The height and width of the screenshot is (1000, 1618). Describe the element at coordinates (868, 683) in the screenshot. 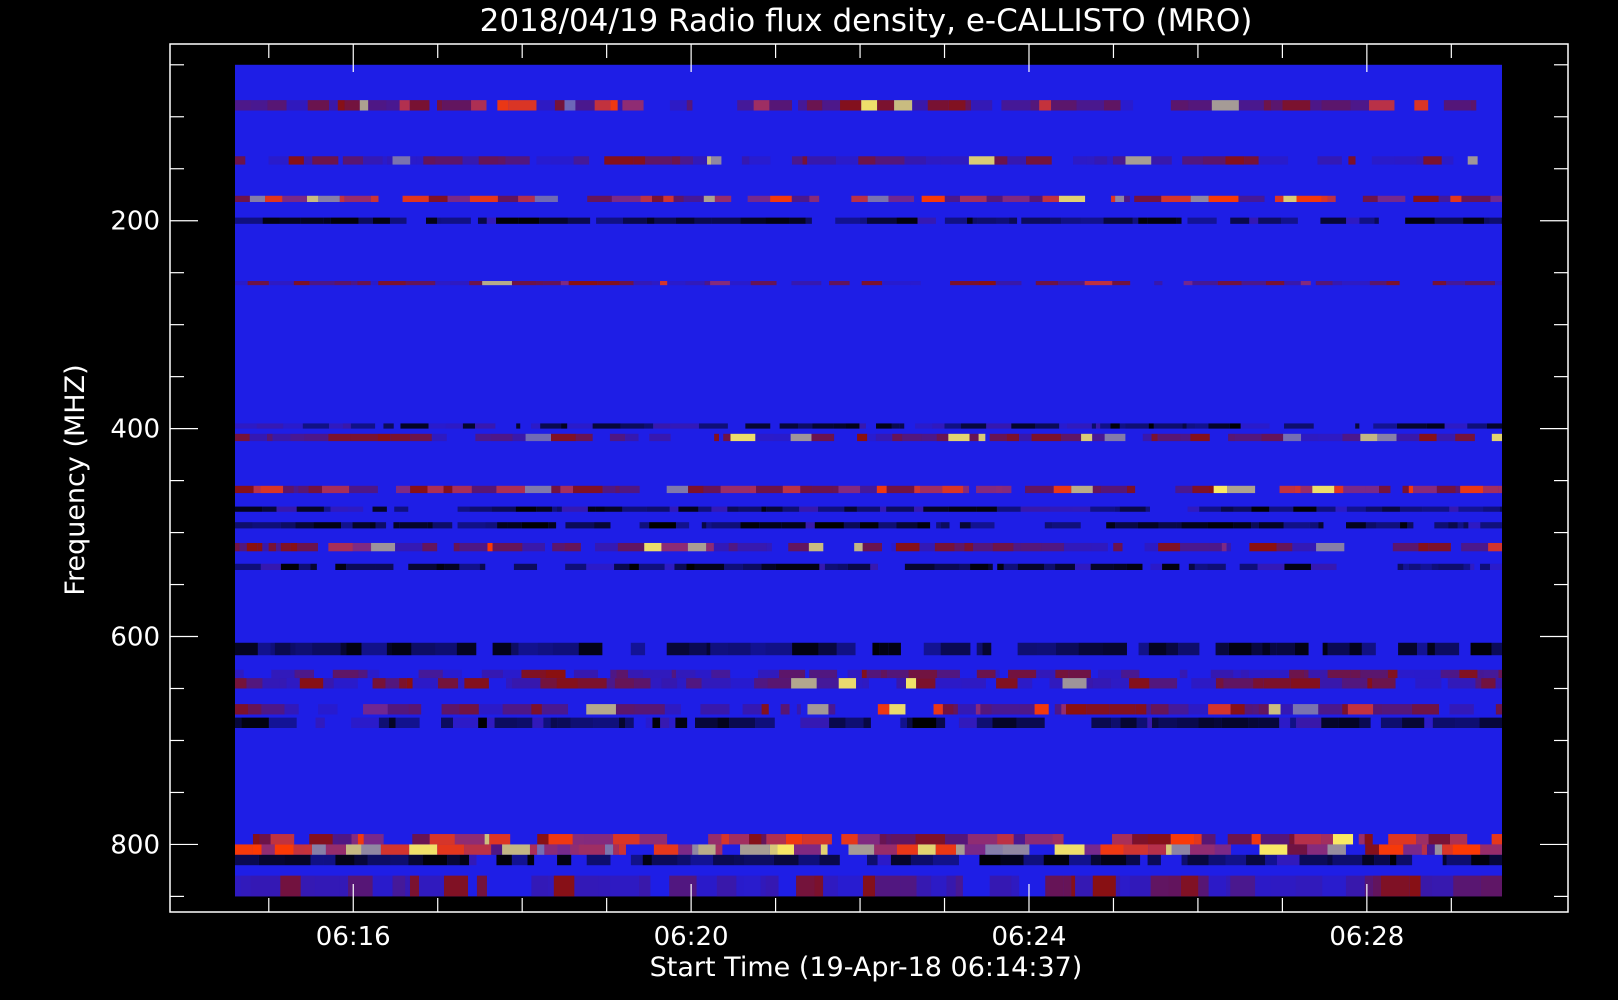

I see `heatmap-band` at that location.